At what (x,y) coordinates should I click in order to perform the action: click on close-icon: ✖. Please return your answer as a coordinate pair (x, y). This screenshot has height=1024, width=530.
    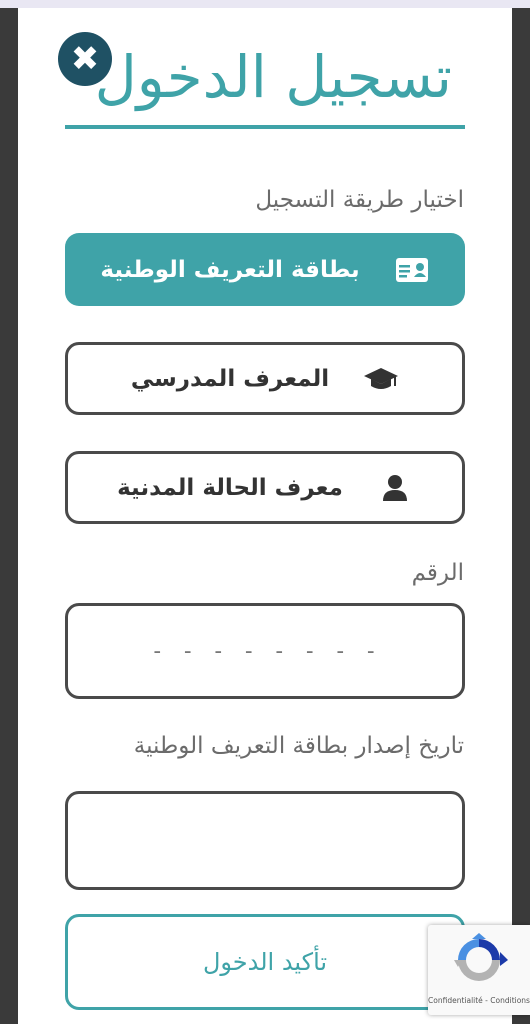
    Looking at the image, I should click on (85, 59).